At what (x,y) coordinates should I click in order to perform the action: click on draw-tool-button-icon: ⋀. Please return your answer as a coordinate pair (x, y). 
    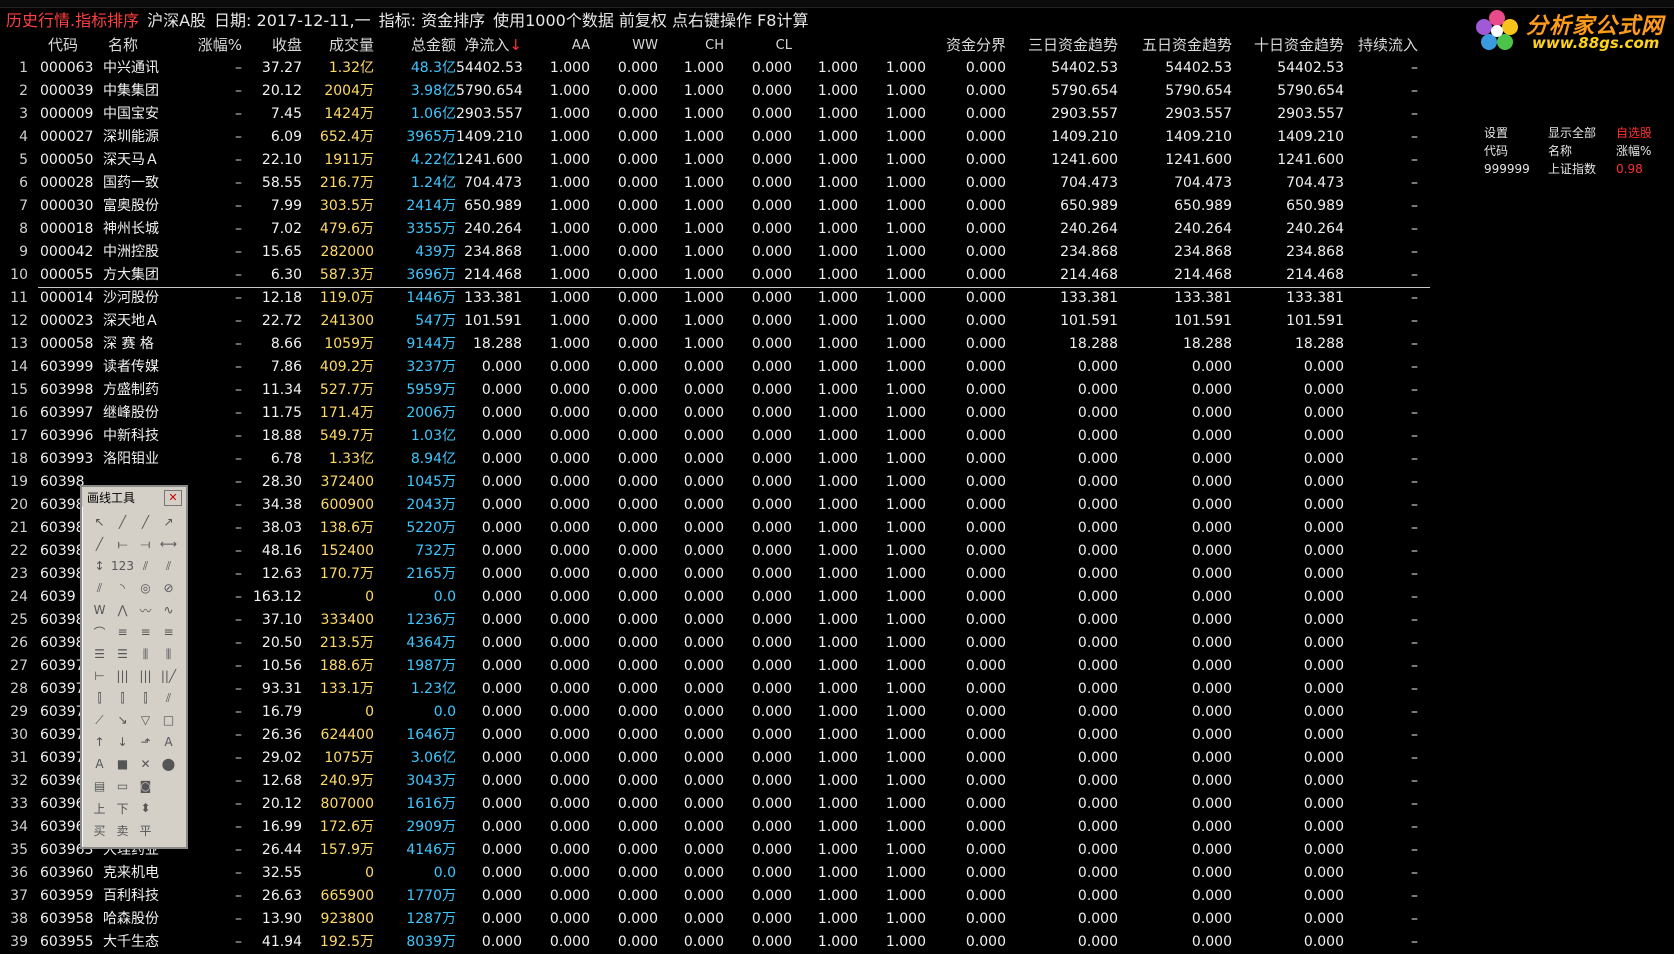
    Looking at the image, I should click on (122, 610).